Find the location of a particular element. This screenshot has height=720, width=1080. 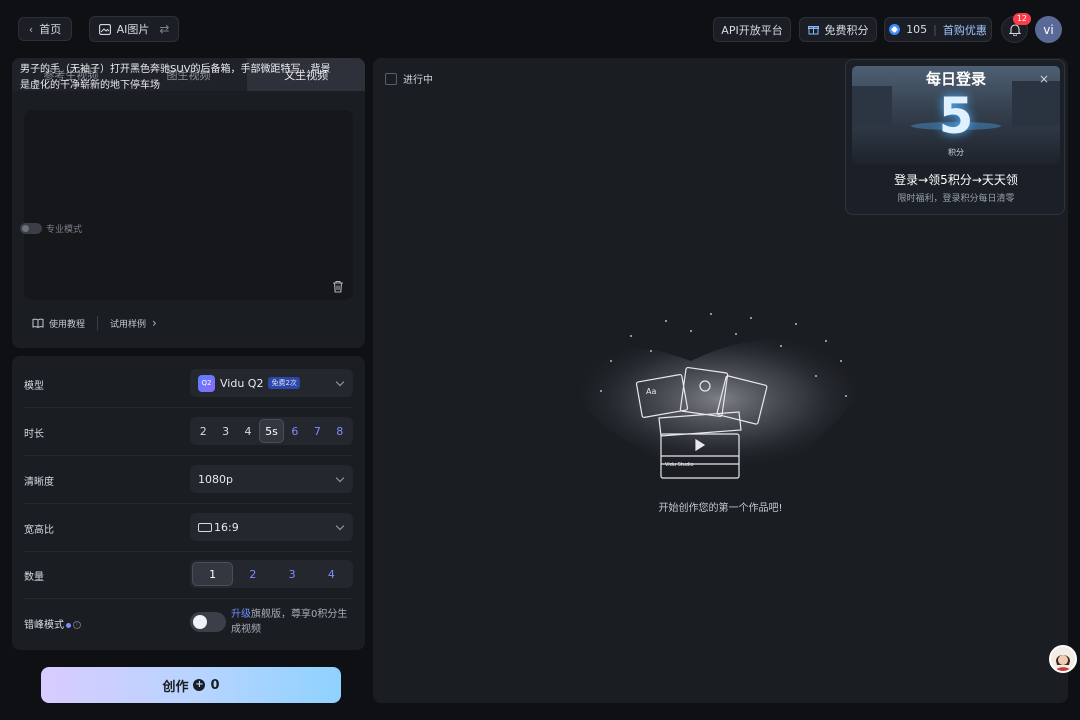

api-label: API开放平台 is located at coordinates (752, 30).